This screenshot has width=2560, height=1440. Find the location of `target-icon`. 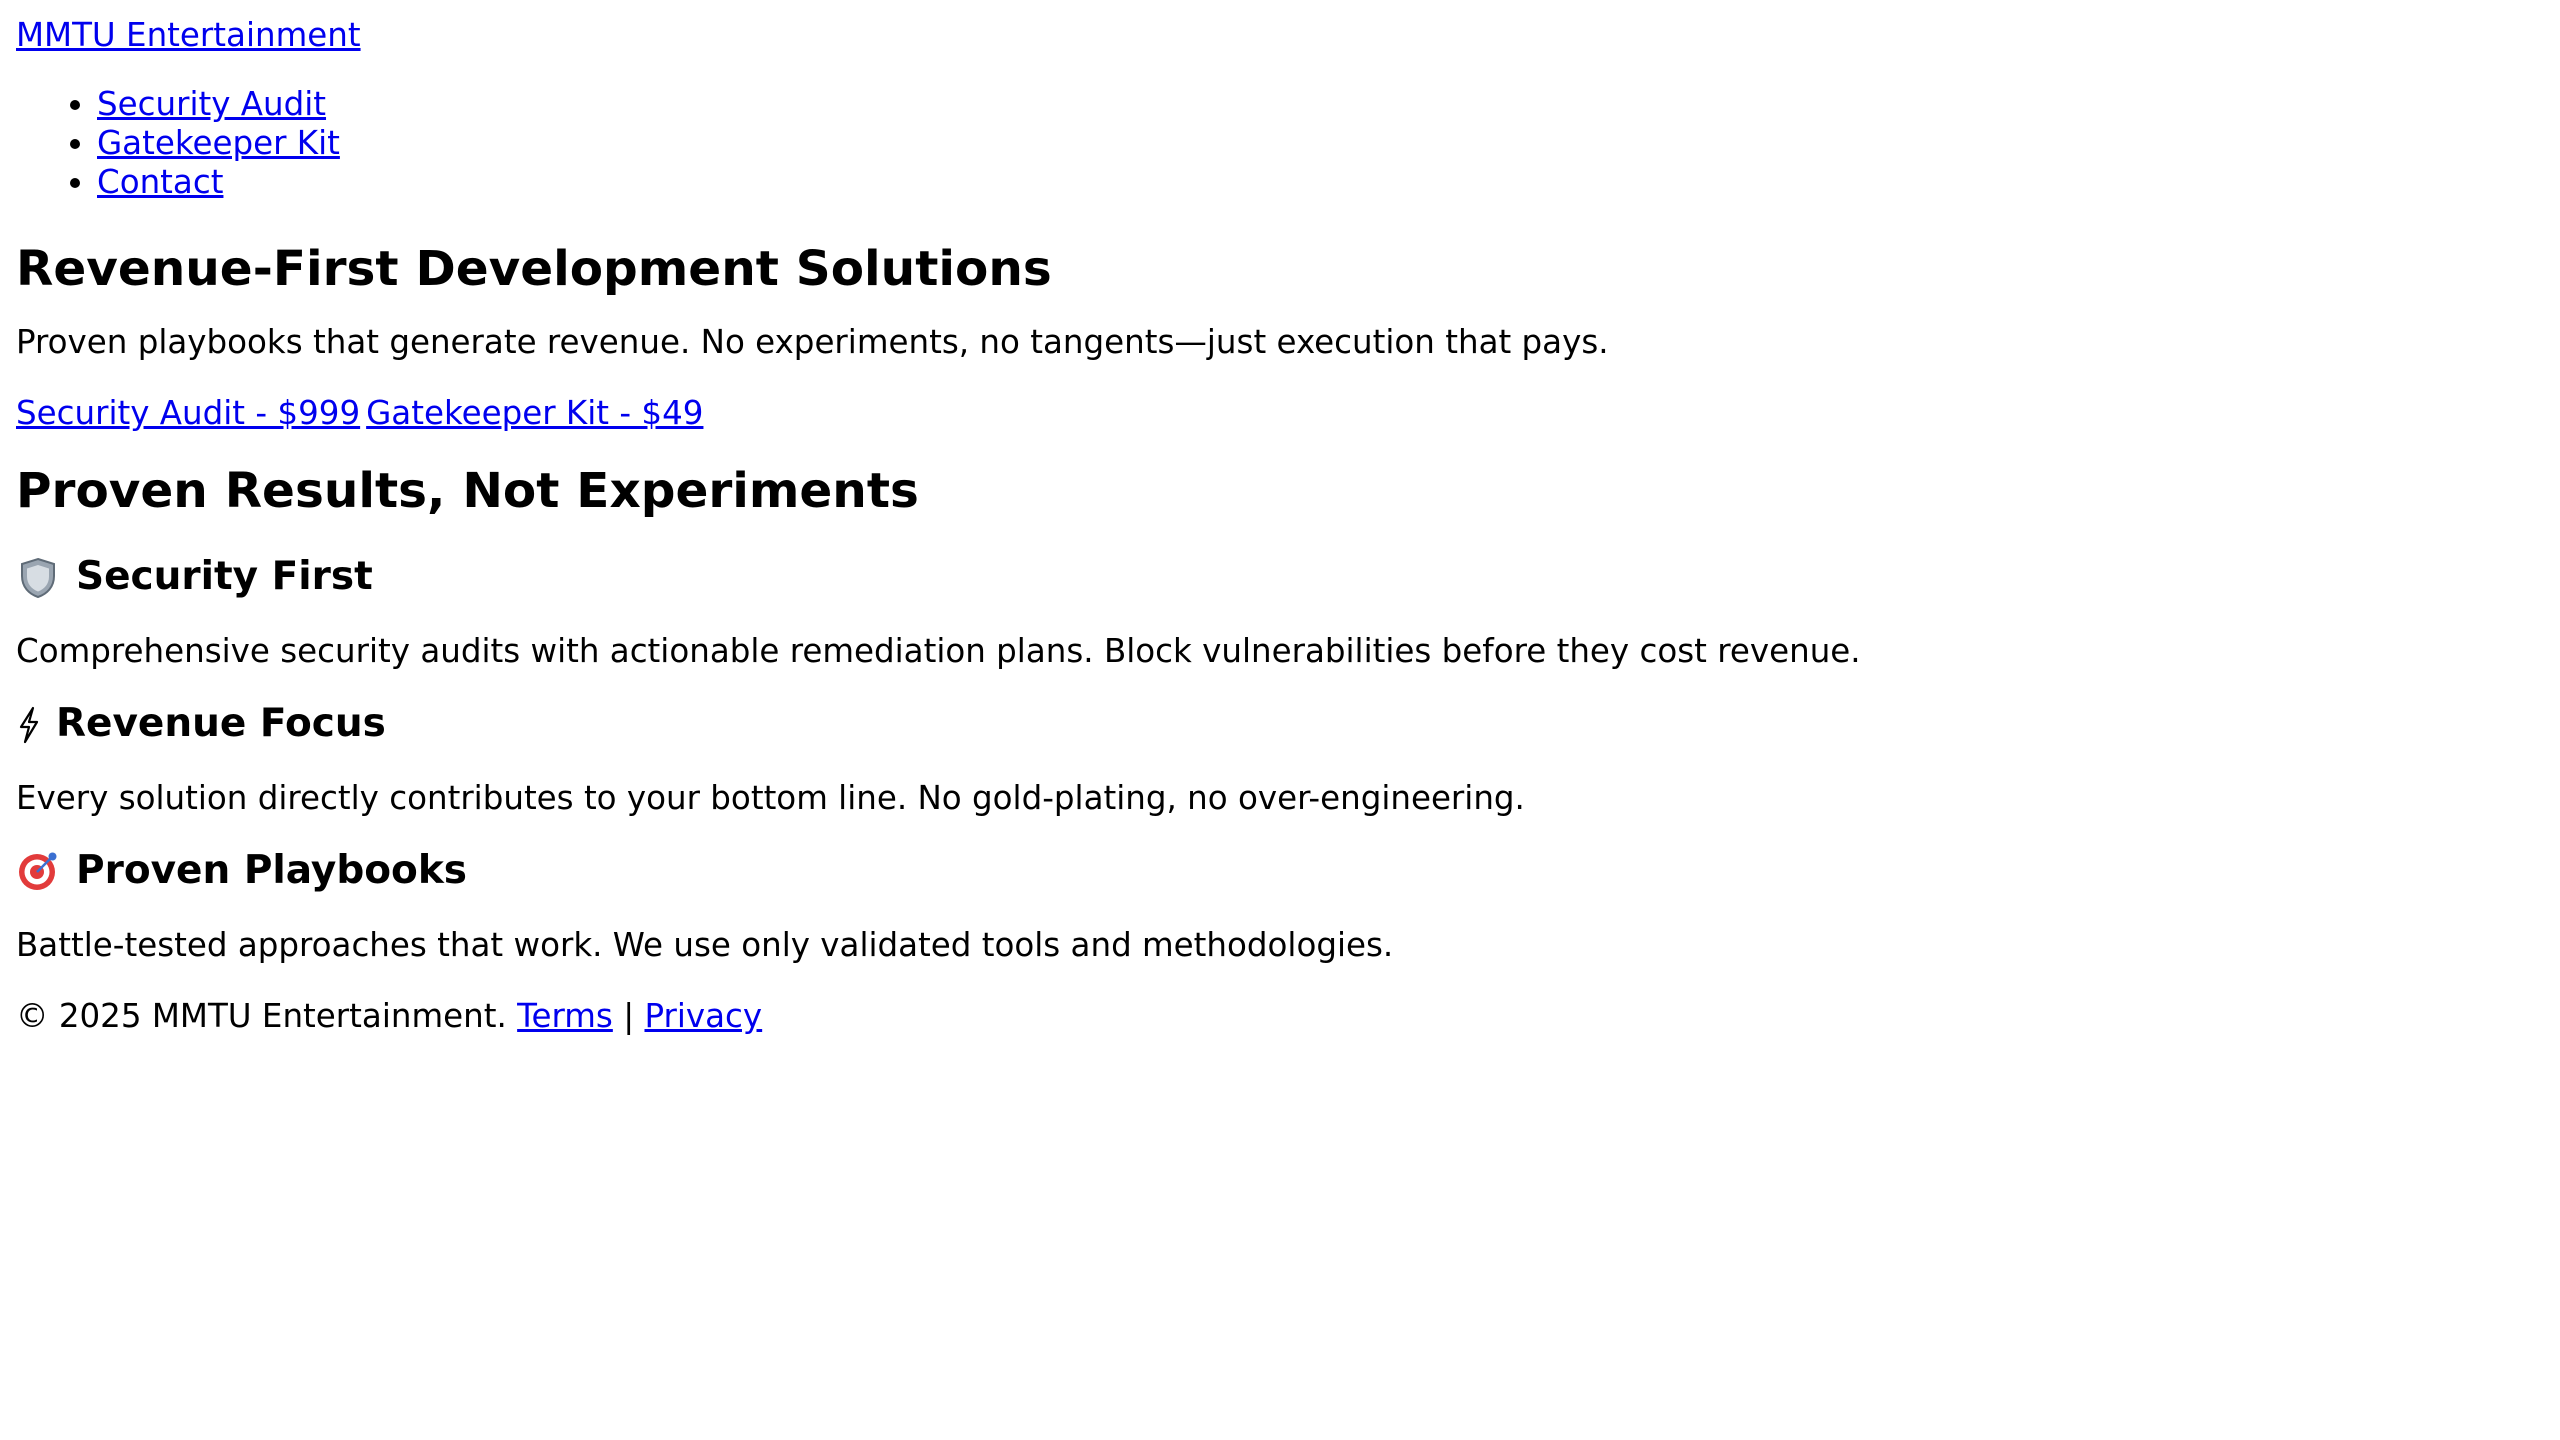

target-icon is located at coordinates (38, 871).